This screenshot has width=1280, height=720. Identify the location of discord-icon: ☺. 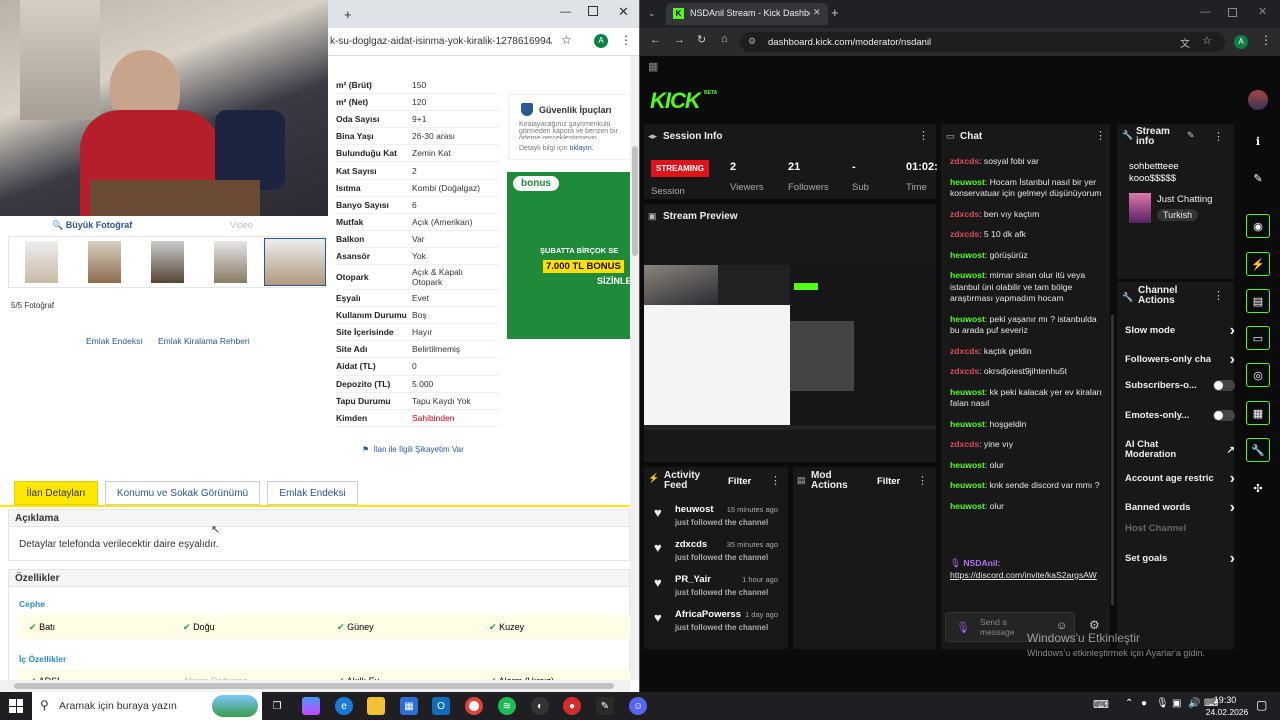
(638, 706).